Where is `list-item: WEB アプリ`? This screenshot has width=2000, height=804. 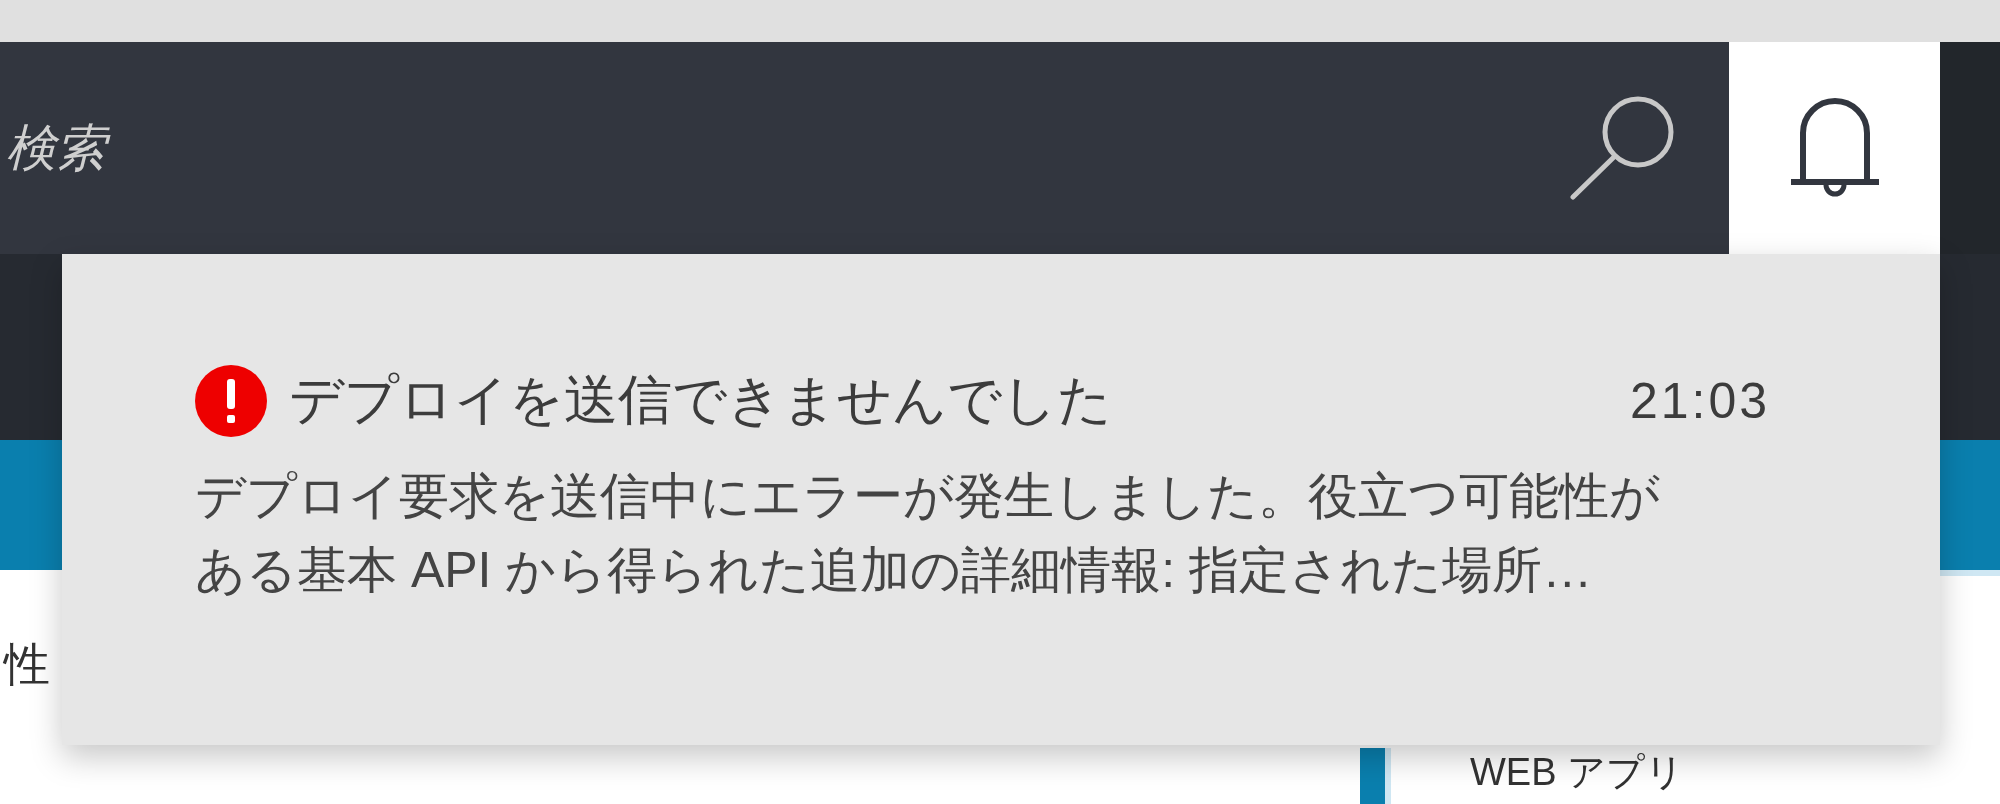 list-item: WEB アプリ is located at coordinates (1577, 776).